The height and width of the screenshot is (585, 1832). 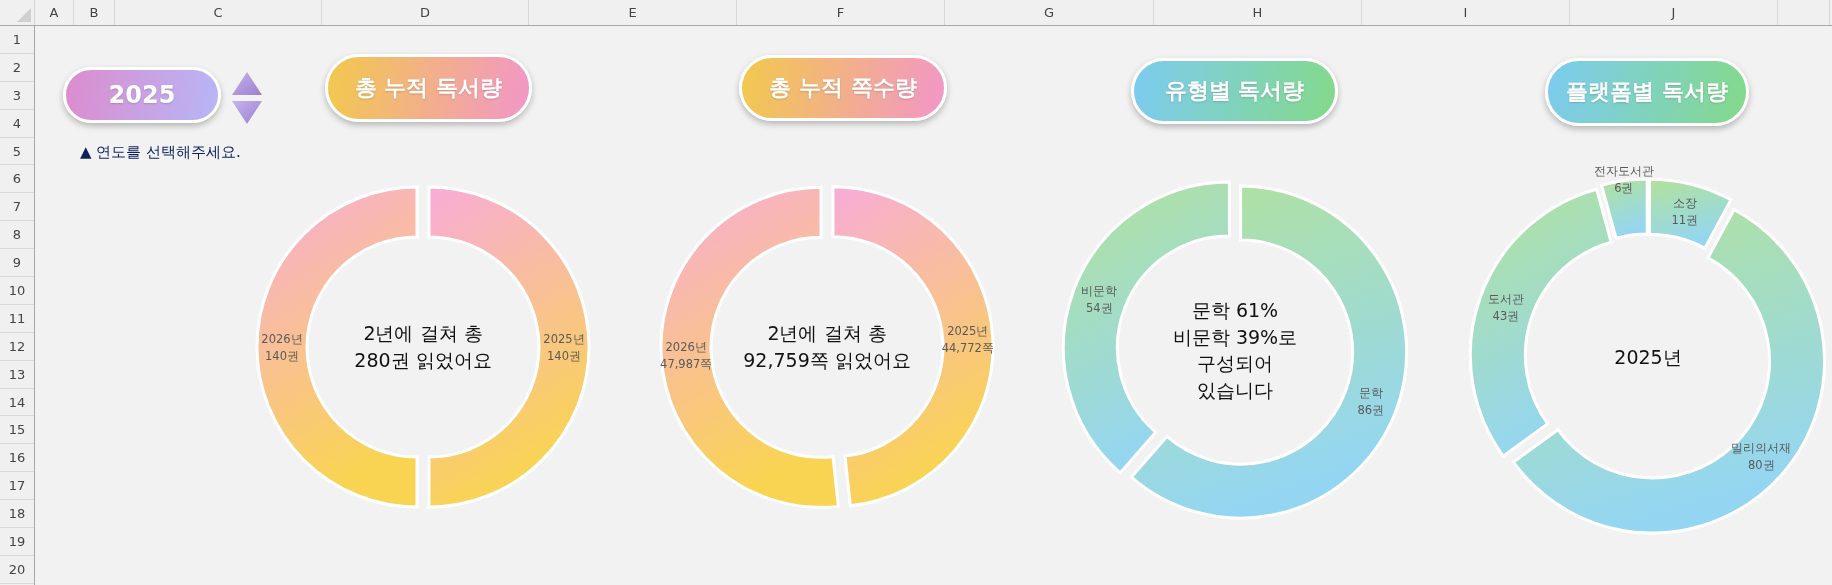 I want to click on hint-text: ▲ 연도를 선택해주세요., so click(x=160, y=152).